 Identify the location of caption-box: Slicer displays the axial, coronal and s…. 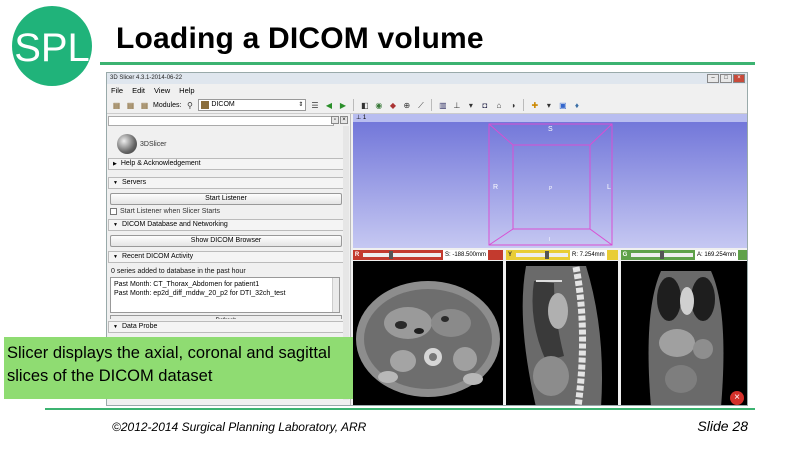
(178, 368).